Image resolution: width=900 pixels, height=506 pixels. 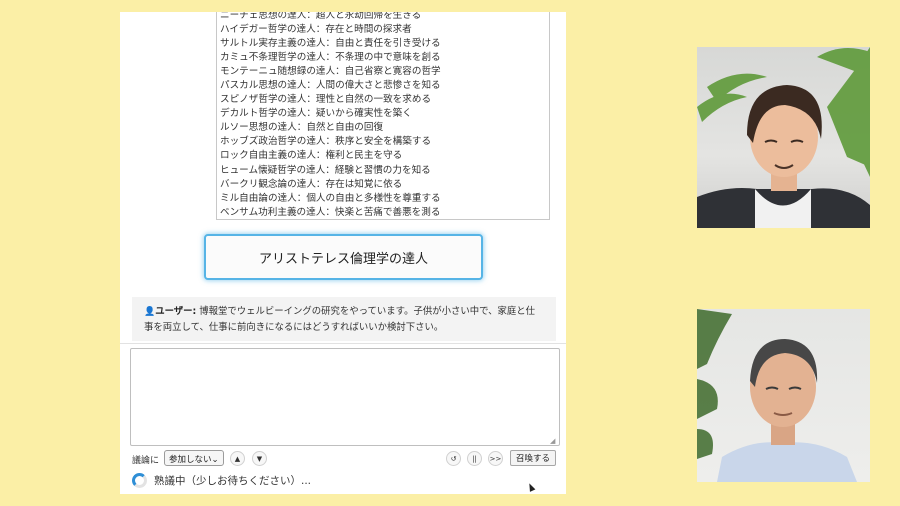 I want to click on divider, so click(x=343, y=343).